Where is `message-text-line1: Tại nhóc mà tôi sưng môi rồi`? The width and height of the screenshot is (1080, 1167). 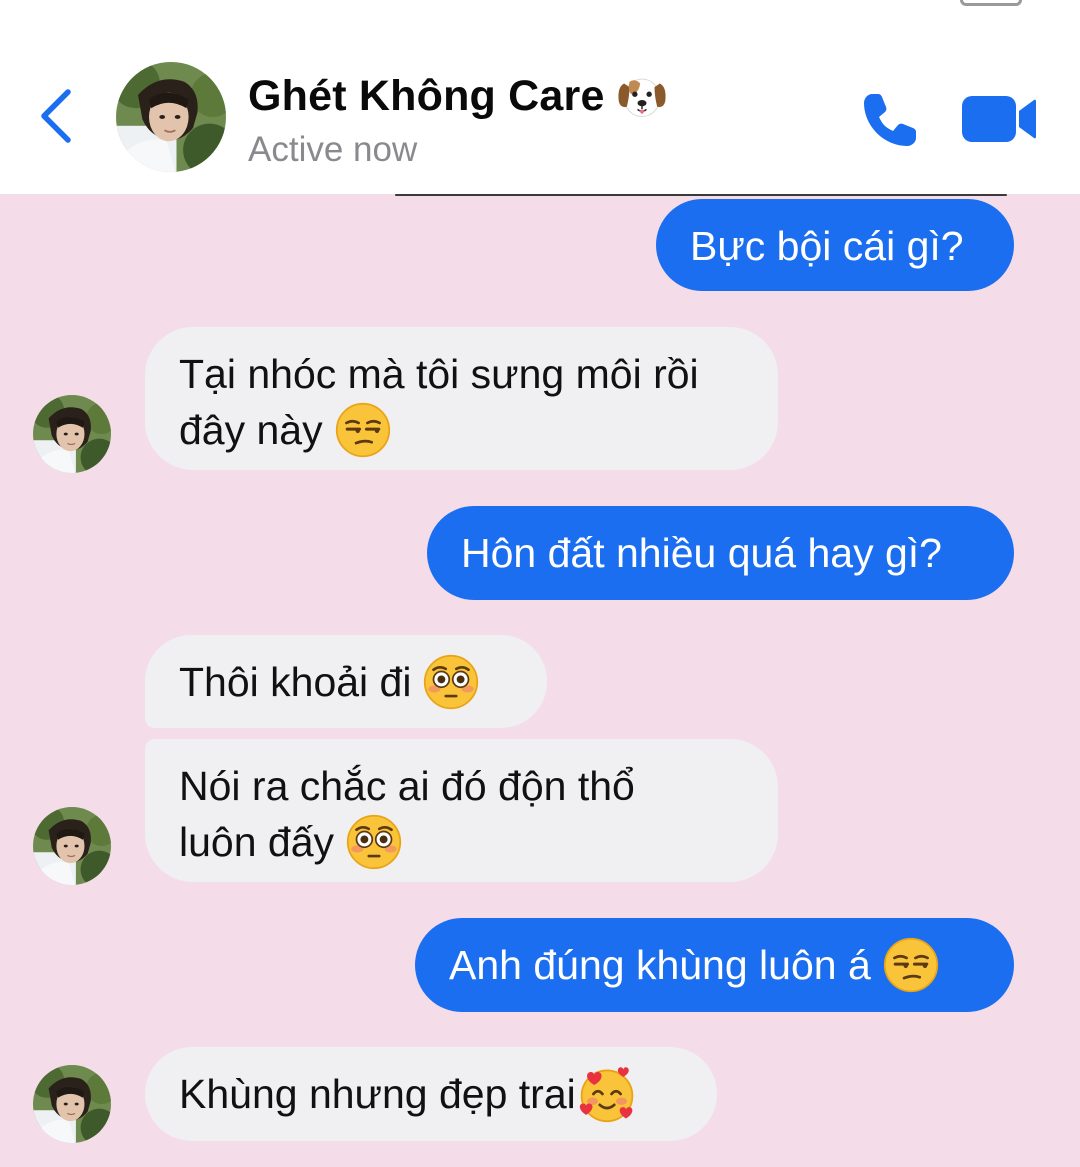
message-text-line1: Tại nhóc mà tôi sưng môi rồi is located at coordinates (439, 374).